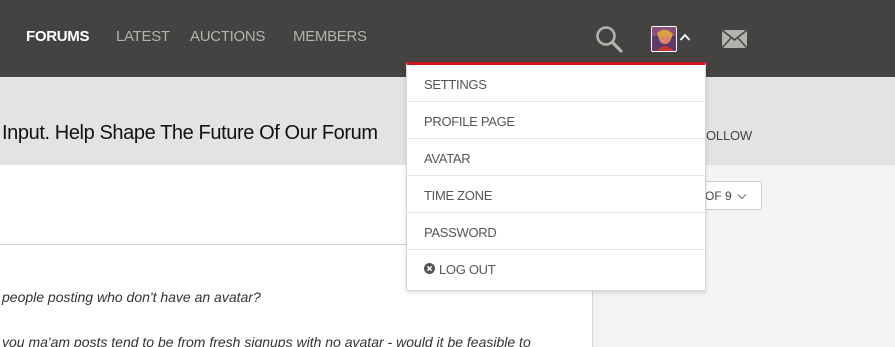  What do you see at coordinates (556, 268) in the screenshot?
I see `menu-item-log-out: LOG OUT` at bounding box center [556, 268].